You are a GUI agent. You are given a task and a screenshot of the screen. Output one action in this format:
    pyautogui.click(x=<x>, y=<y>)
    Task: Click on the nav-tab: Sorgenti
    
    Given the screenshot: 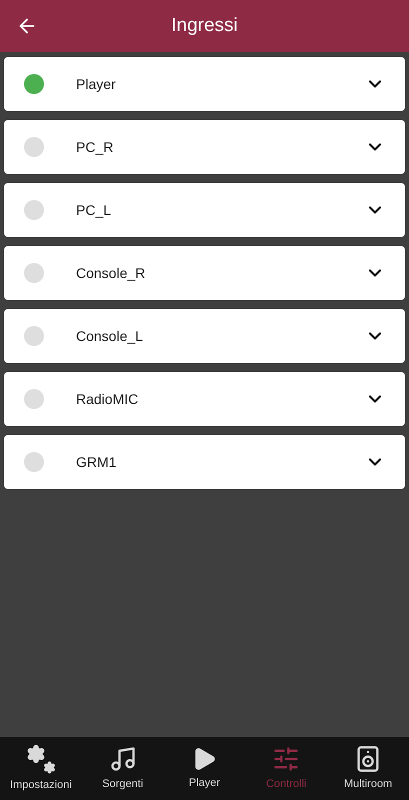 What is the action you would take?
    pyautogui.click(x=123, y=768)
    